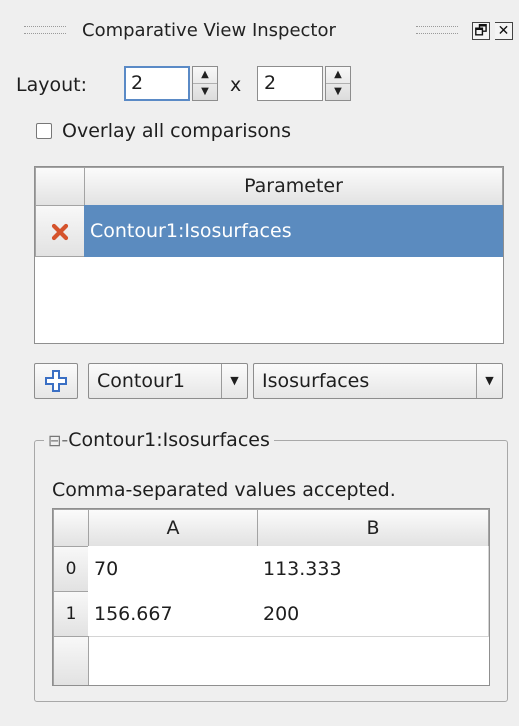  What do you see at coordinates (71, 569) in the screenshot?
I see `row-header-0: 0` at bounding box center [71, 569].